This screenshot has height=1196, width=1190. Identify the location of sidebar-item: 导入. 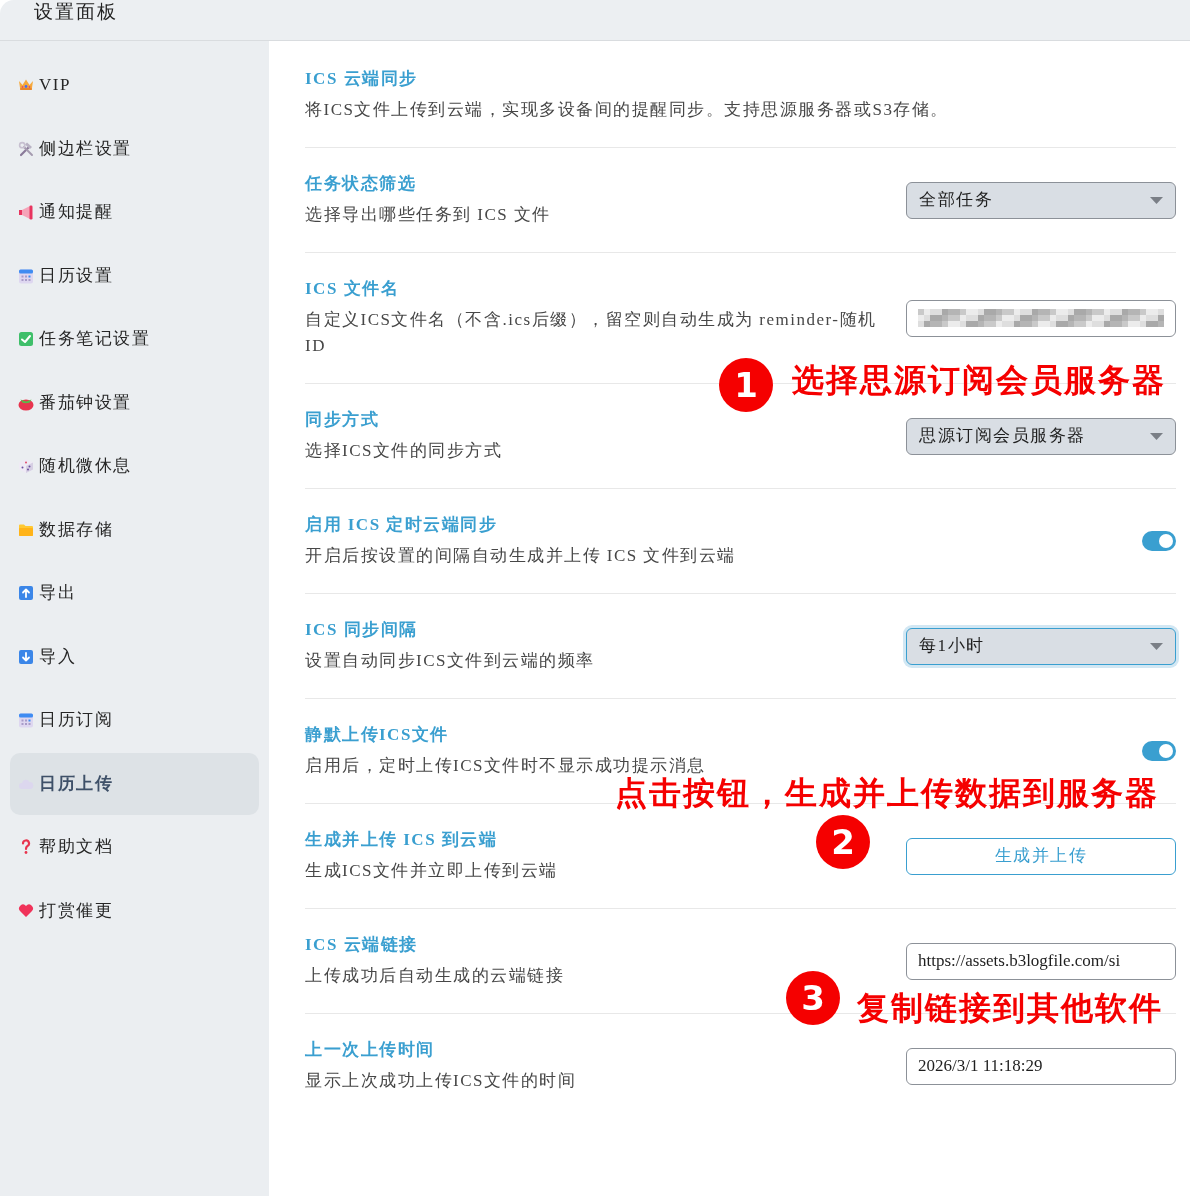
(134, 656).